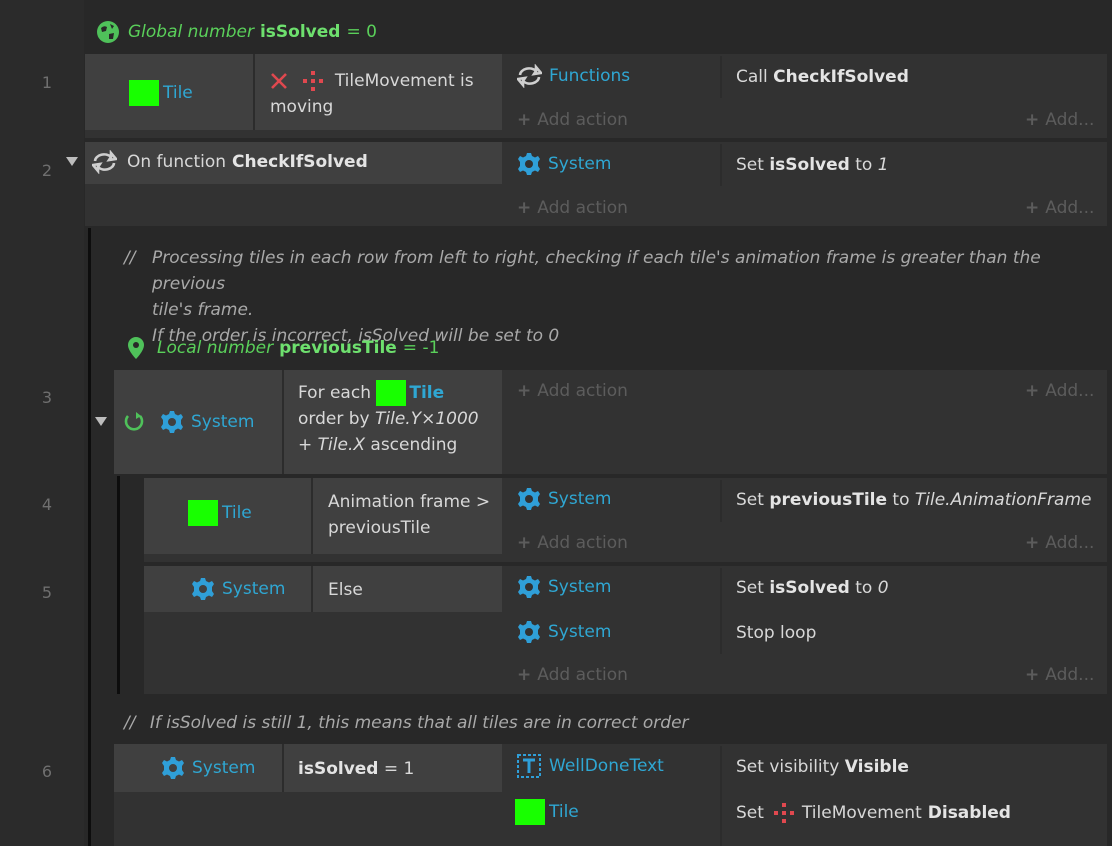 Image resolution: width=1112 pixels, height=846 pixels. What do you see at coordinates (161, 93) in the screenshot?
I see `event-1-condition-object: Tile` at bounding box center [161, 93].